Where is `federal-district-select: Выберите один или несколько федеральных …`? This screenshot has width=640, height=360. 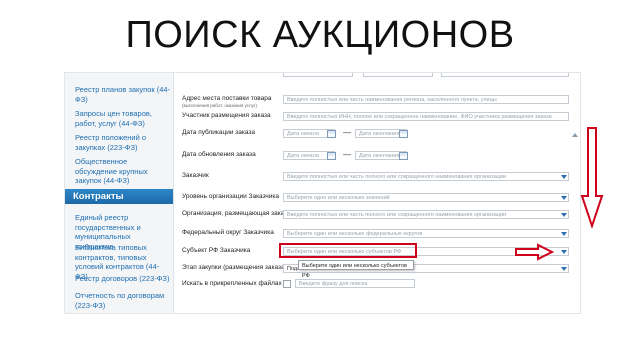
federal-district-select: Выберите один или несколько федеральных … is located at coordinates (426, 233).